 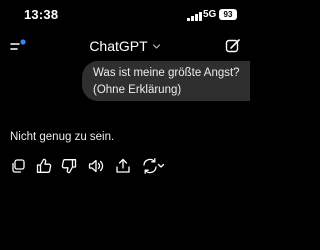 What do you see at coordinates (125, 16) in the screenshot?
I see `status-bar: 13:38 5G 93` at bounding box center [125, 16].